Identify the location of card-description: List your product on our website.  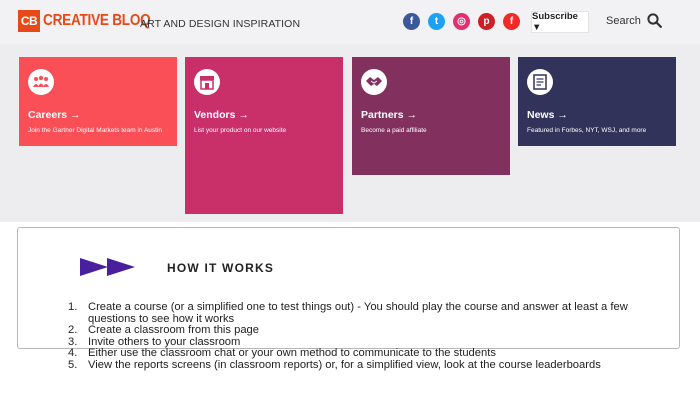
(240, 130).